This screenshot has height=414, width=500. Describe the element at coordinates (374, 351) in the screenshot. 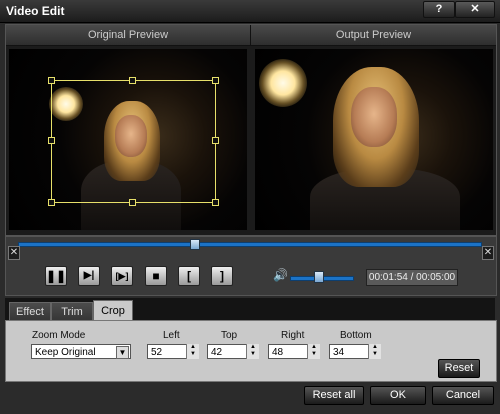

I see `bottom-spinner: ▲ ▼` at that location.